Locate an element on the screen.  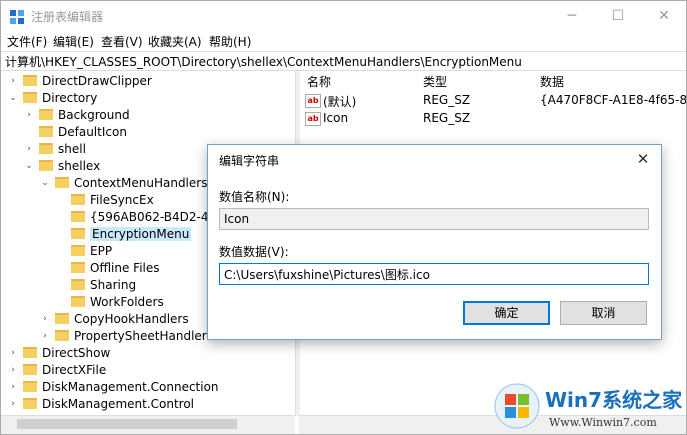
tree-item-label: ContextMenuHandlers is located at coordinates (141, 182).